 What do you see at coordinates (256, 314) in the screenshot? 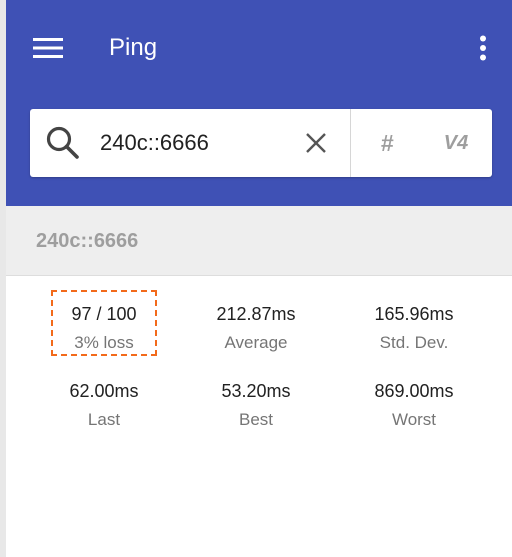
I see `stat-average-value: 212.87ms` at bounding box center [256, 314].